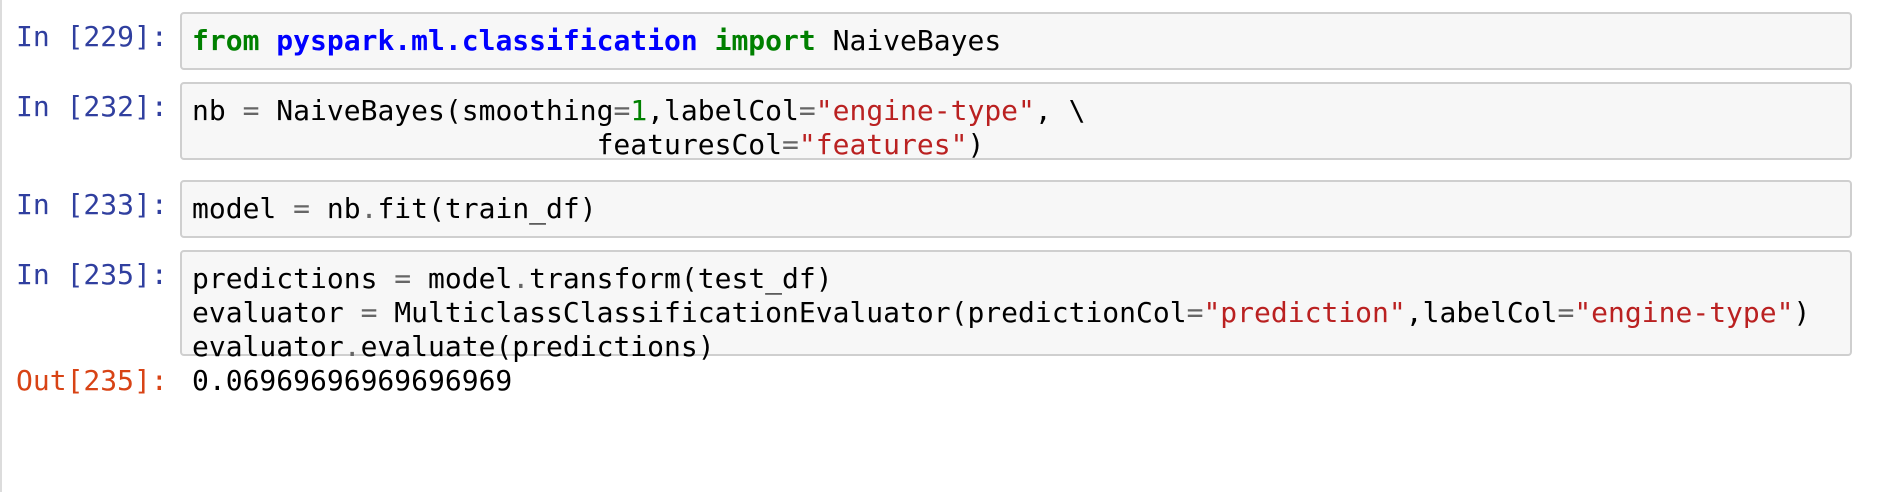 The image size is (1892, 492). What do you see at coordinates (487, 208) in the screenshot?
I see `code-text: fit(train_df)` at bounding box center [487, 208].